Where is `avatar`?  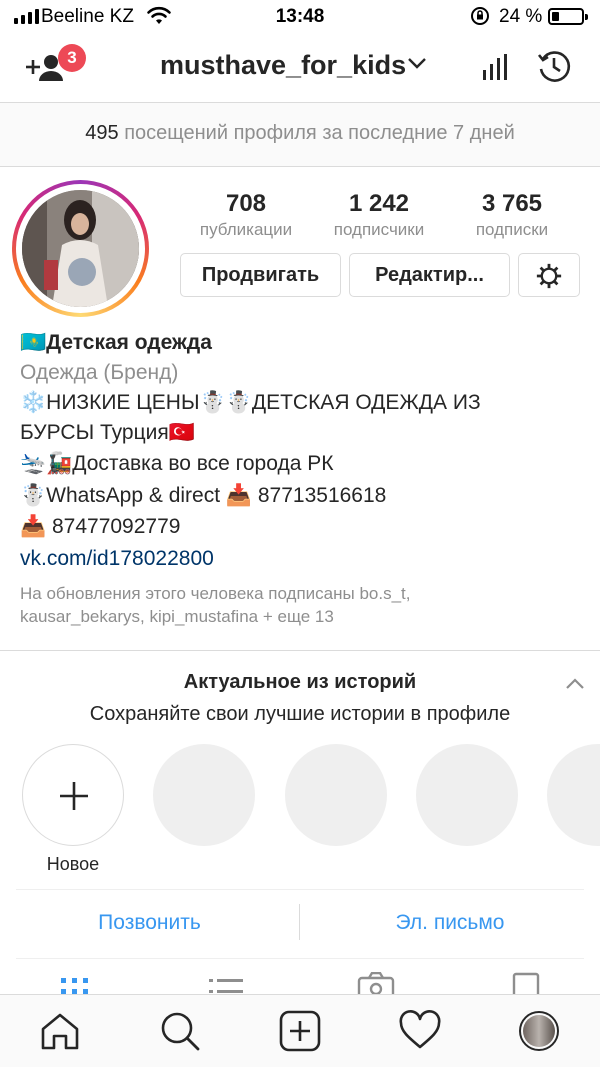 avatar is located at coordinates (80, 248).